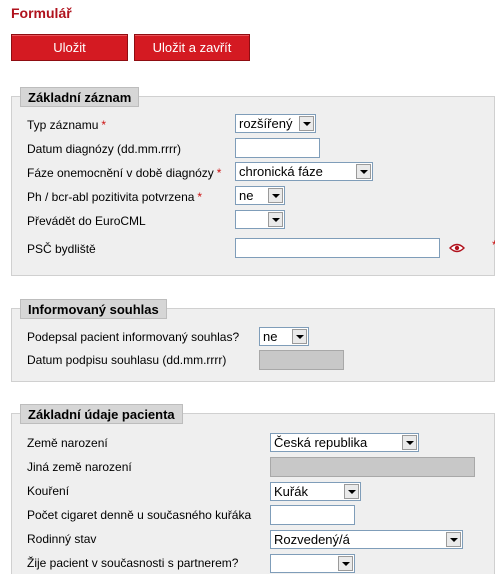 The image size is (495, 574). I want to click on disease-phase-label: Fáze onemocnění v době diagnózy *, so click(124, 173).